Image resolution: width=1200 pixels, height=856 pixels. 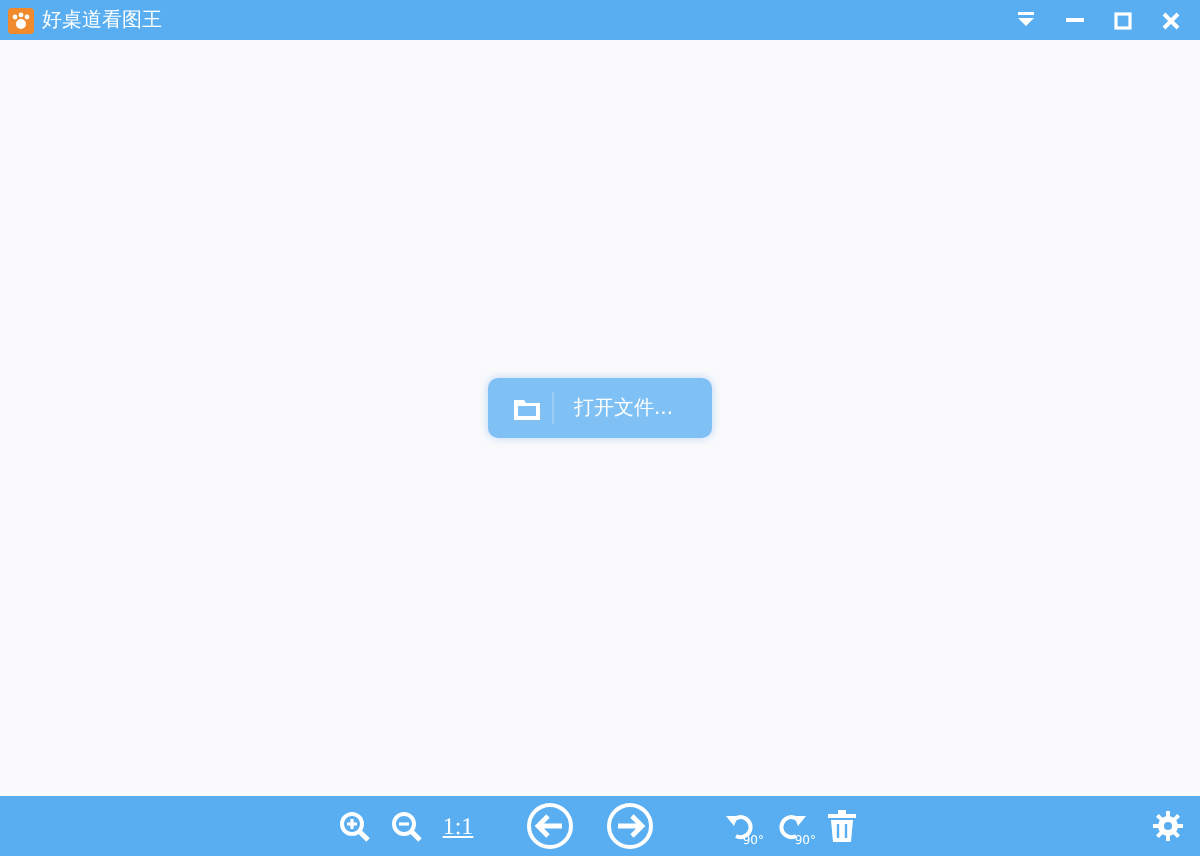 I want to click on folder-icon, so click(x=526, y=408).